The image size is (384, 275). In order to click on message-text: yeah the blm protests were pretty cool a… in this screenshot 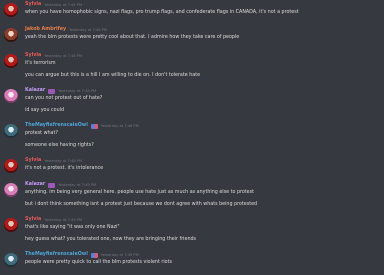, I will do `click(132, 37)`.